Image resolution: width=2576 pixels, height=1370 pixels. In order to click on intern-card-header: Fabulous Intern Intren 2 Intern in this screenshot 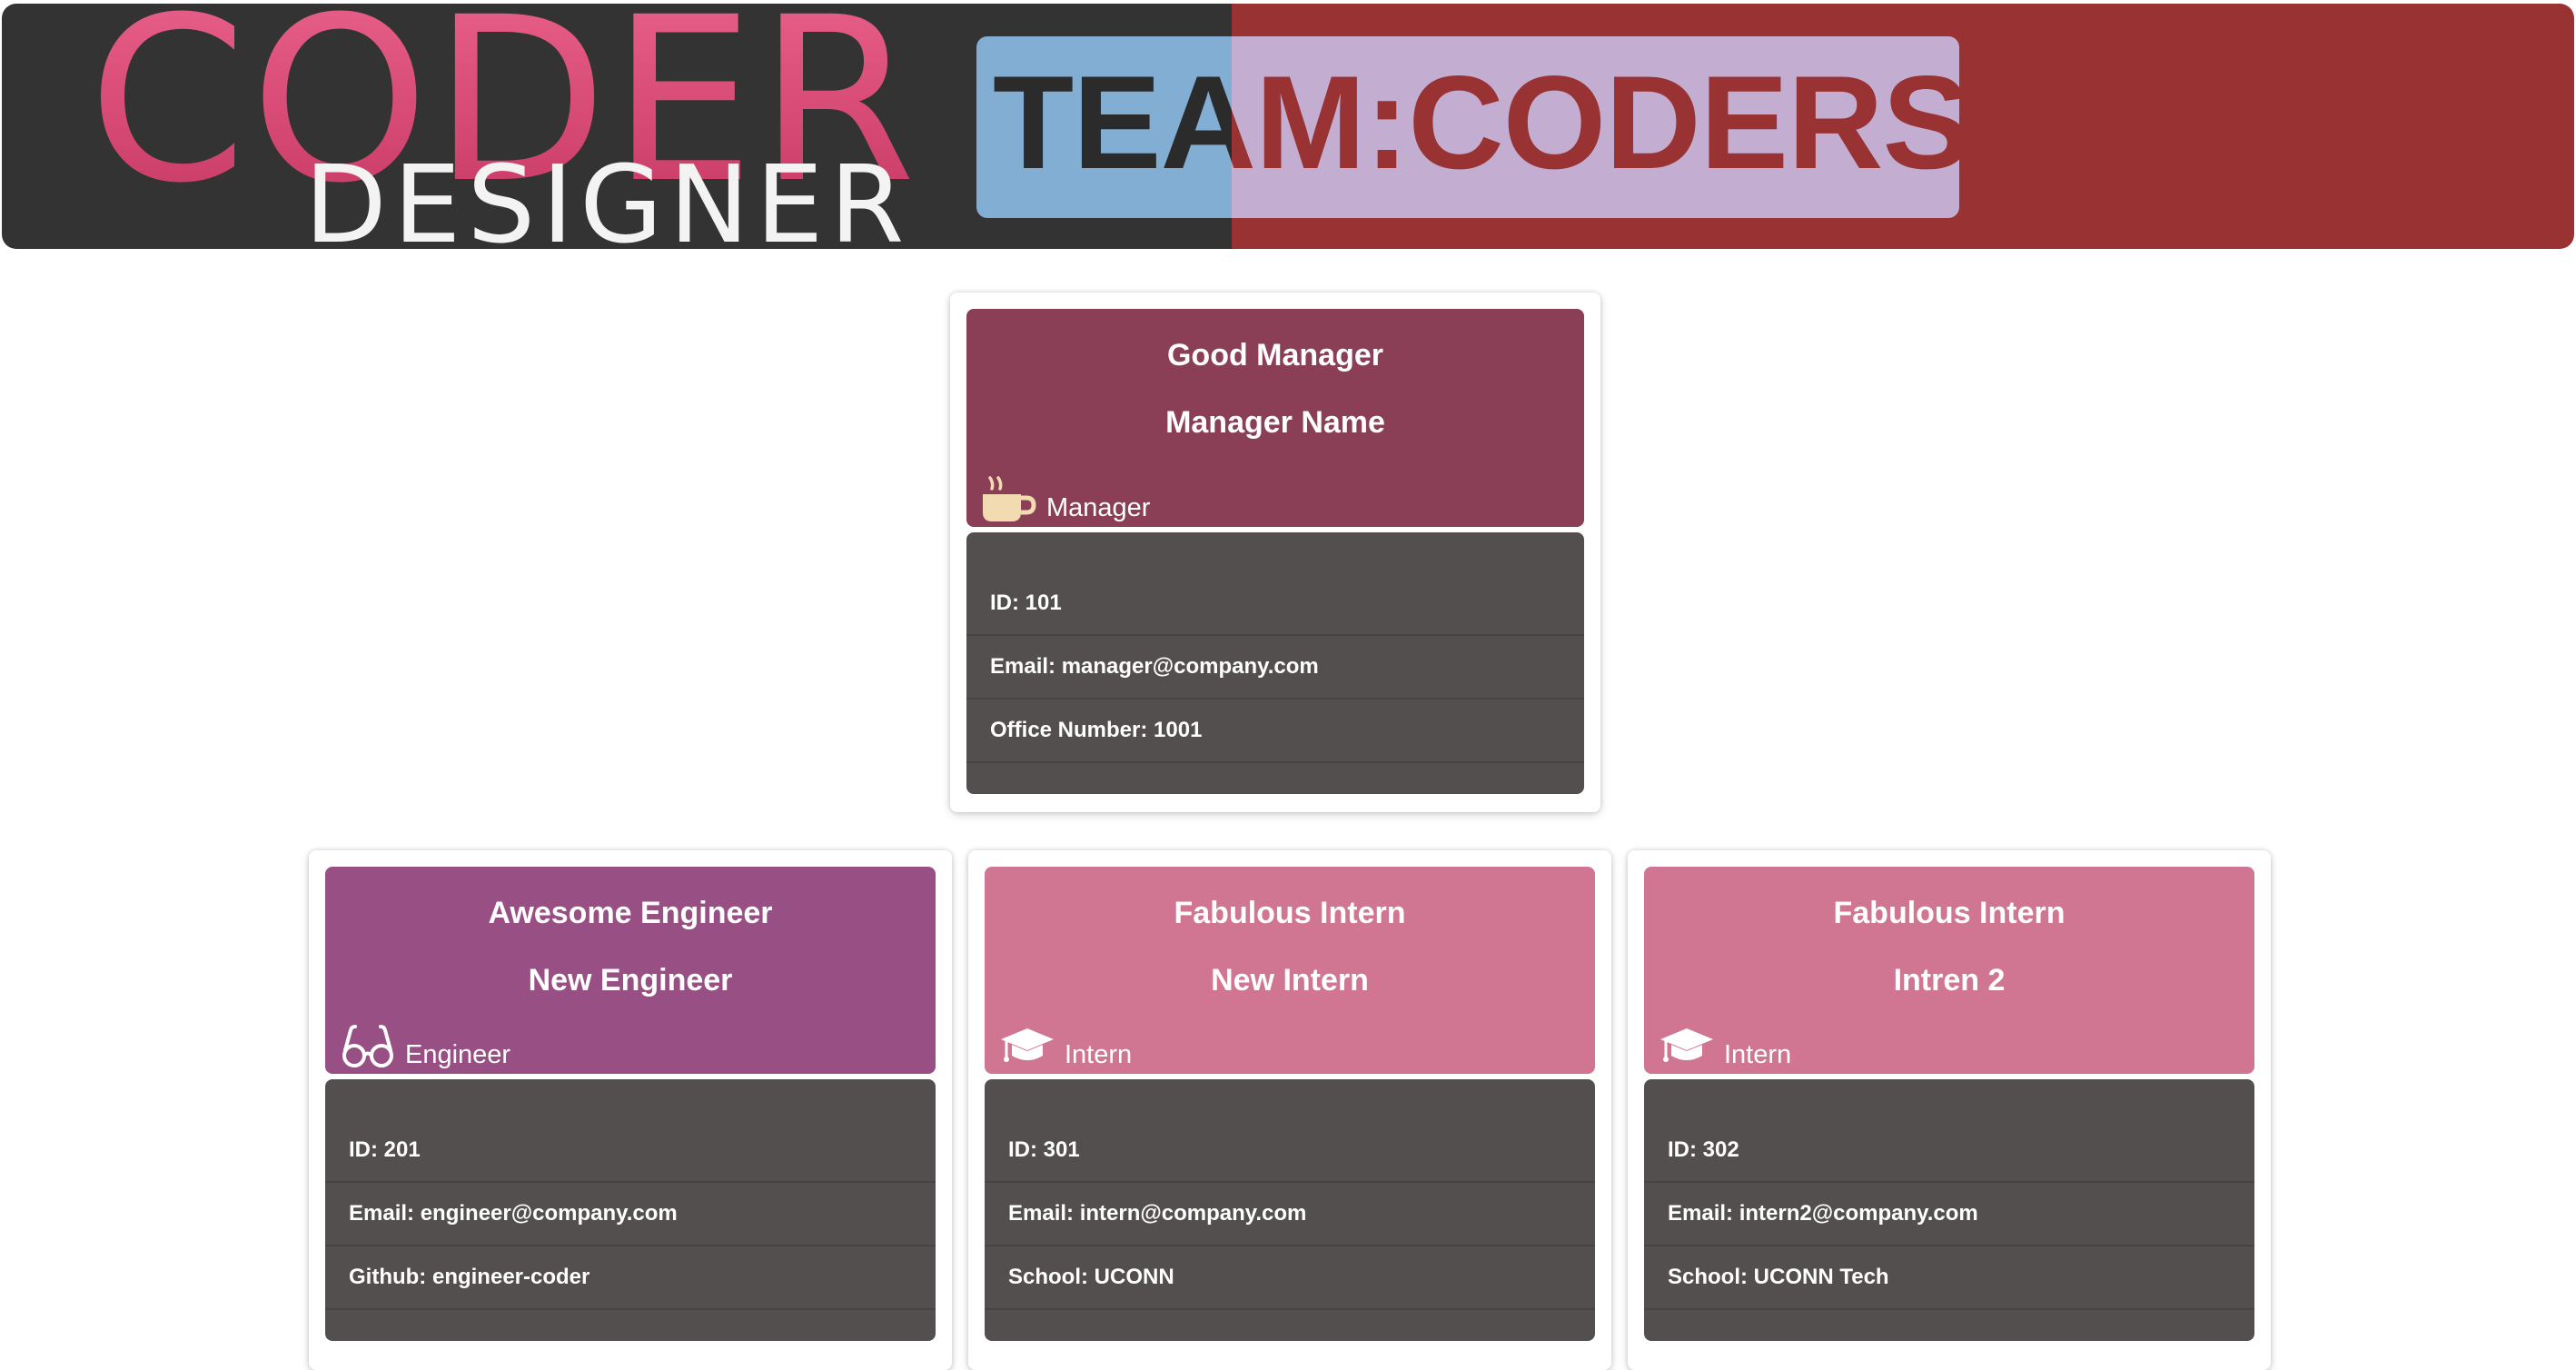, I will do `click(1949, 970)`.